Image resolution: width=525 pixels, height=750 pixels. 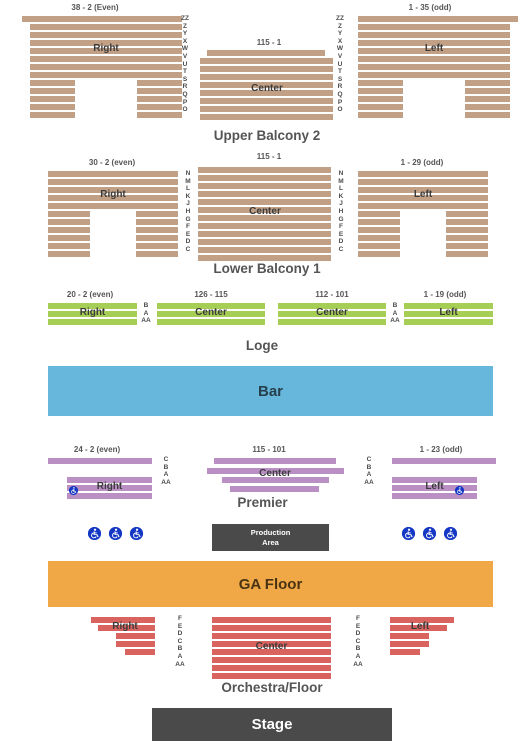 What do you see at coordinates (270, 584) in the screenshot?
I see `section-block-ga-floor: GA Floor` at bounding box center [270, 584].